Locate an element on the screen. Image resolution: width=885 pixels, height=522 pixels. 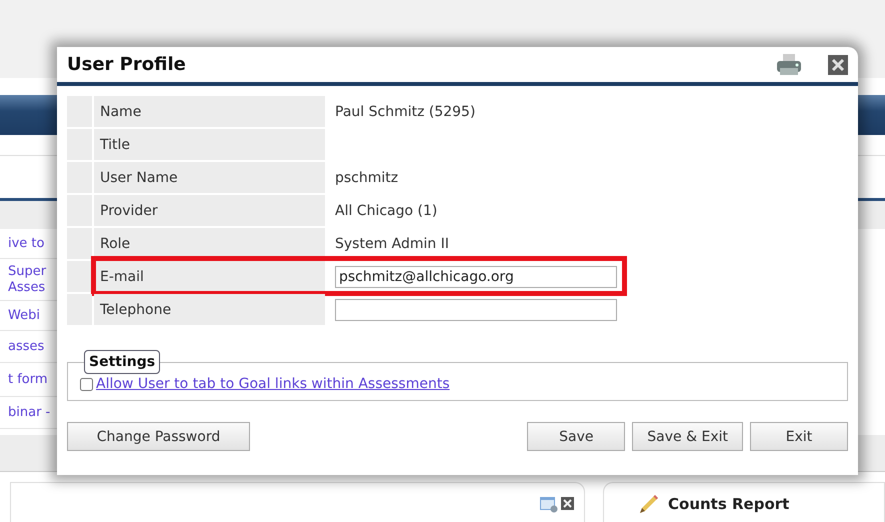
field-value: Paul Schmitz (5295) is located at coordinates (405, 112).